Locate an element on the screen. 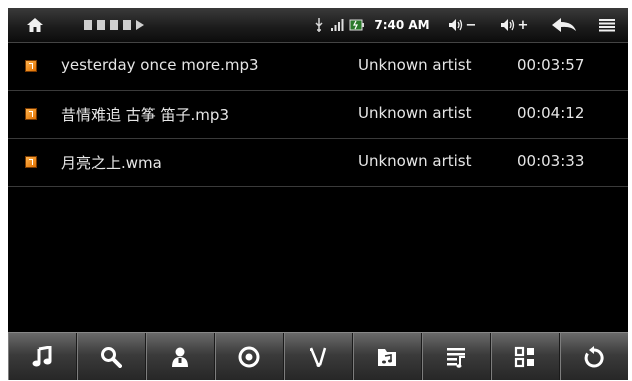 Image resolution: width=632 pixels, height=381 pixels. menu-icon is located at coordinates (607, 25).